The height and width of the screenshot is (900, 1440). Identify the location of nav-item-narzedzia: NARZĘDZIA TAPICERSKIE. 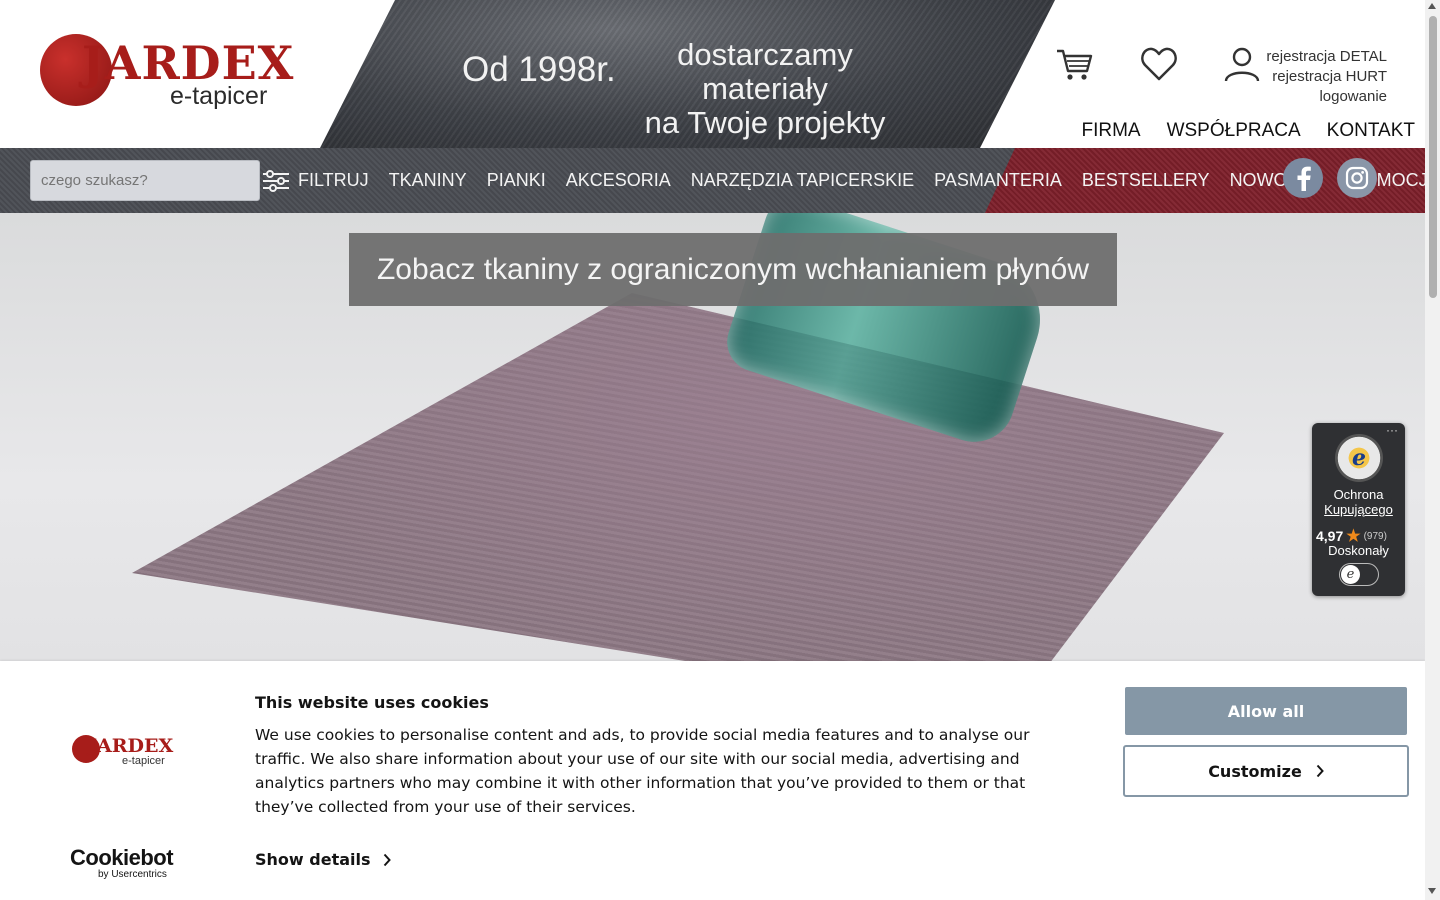
(802, 180).